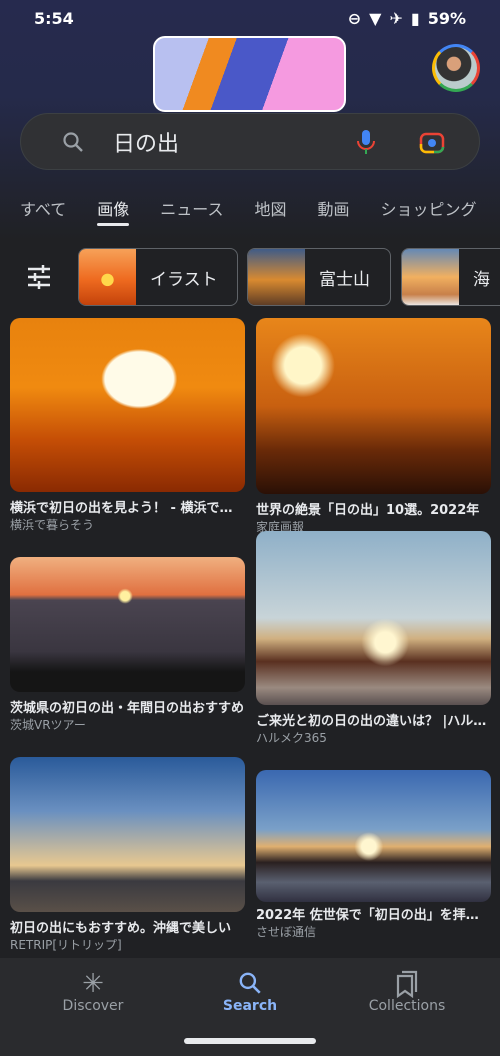 This screenshot has width=500, height=1056. What do you see at coordinates (66, 945) in the screenshot?
I see `result-source: RETRIP[リトリップ]` at bounding box center [66, 945].